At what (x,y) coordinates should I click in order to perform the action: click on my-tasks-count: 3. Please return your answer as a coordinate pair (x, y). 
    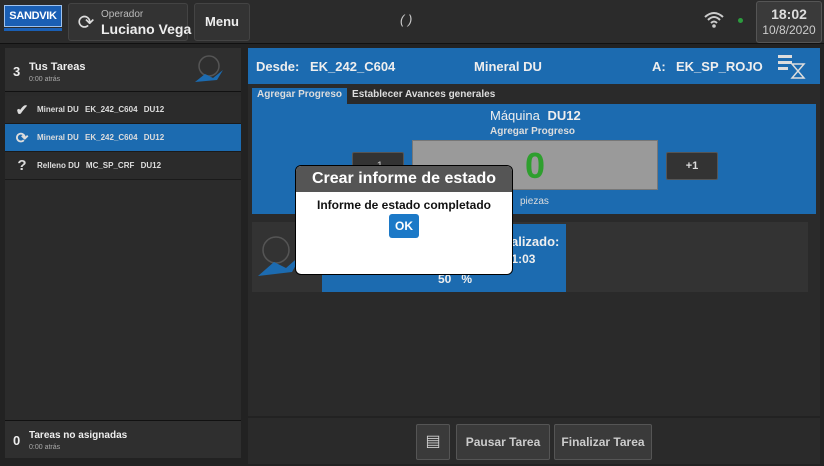
    Looking at the image, I should click on (17, 71).